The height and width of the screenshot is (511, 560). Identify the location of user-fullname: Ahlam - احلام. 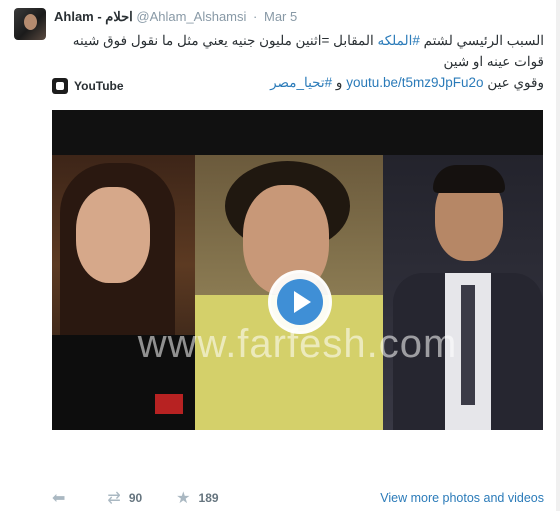
(93, 16).